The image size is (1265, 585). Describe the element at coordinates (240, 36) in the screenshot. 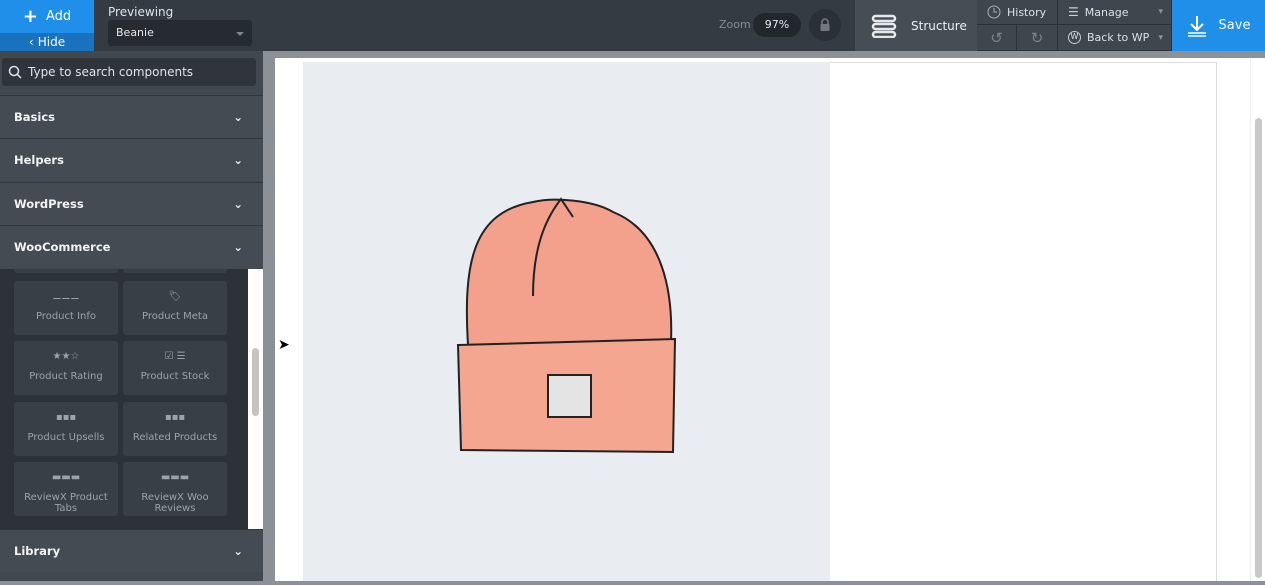

I see `caret-down-icon` at that location.